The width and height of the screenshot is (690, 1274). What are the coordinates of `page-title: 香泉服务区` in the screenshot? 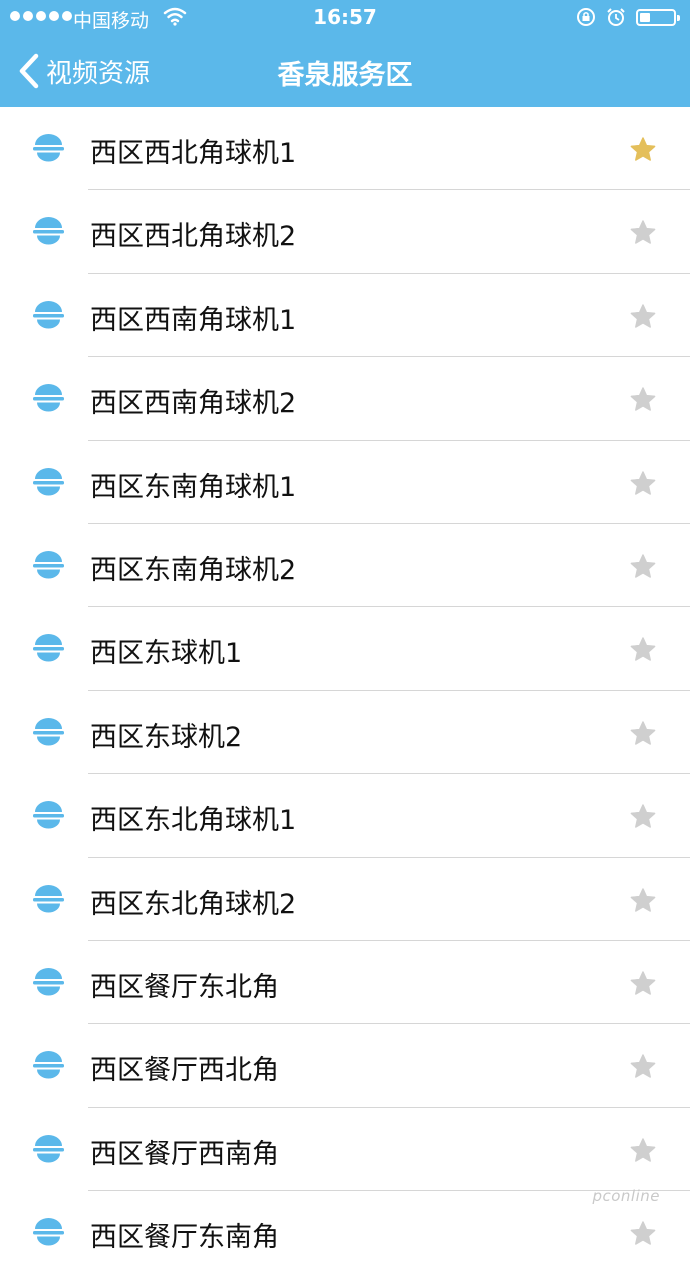 It's located at (345, 75).